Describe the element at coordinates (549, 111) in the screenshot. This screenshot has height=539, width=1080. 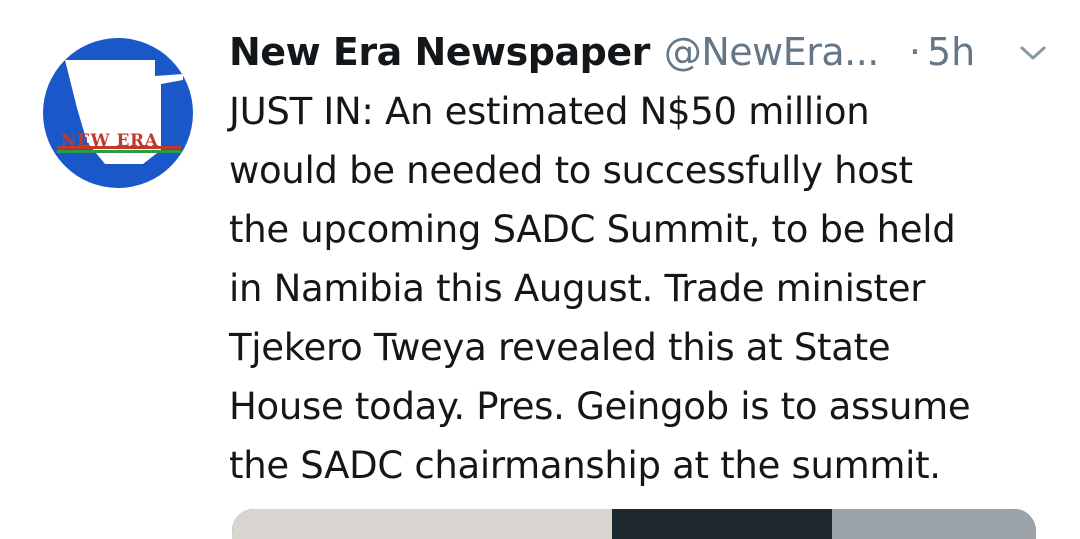
I see `tweet-text-line: JUST IN: An estimated N$50 million` at that location.